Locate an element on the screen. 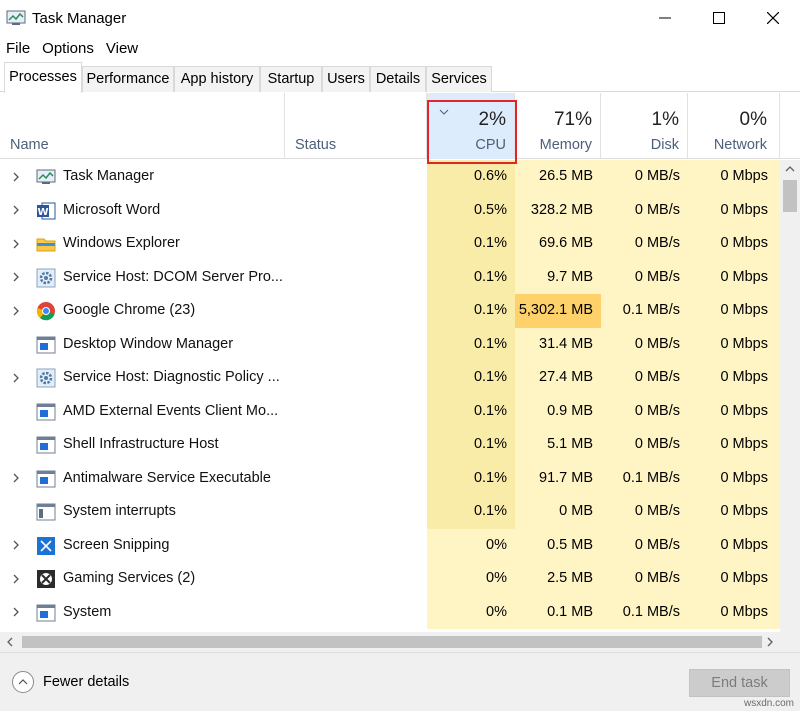  scrollbar-corner is located at coordinates (790, 642).